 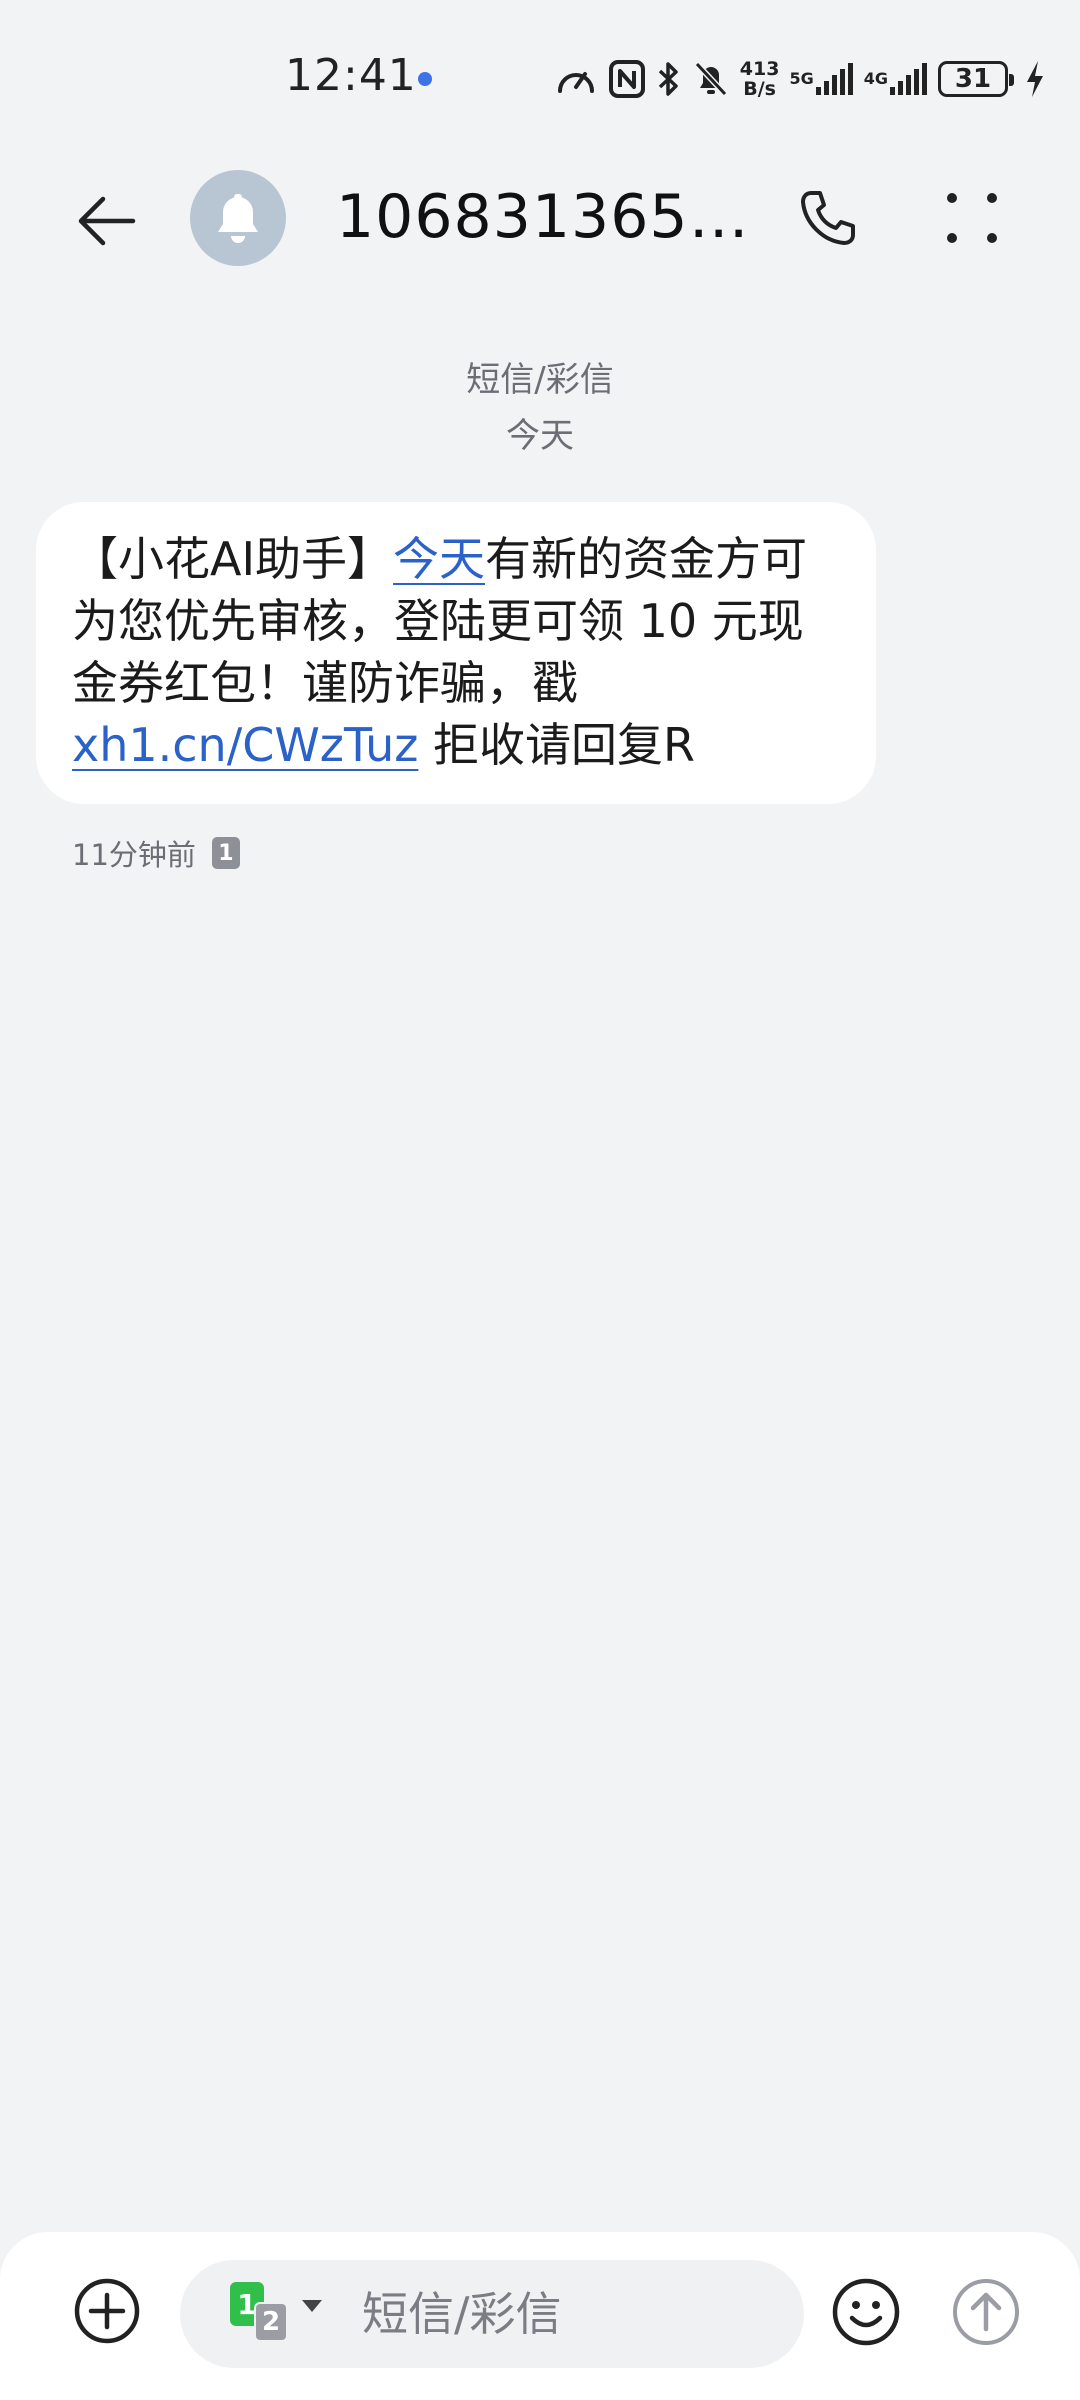 I want to click on conversation-date-label: 今天, so click(x=540, y=436).